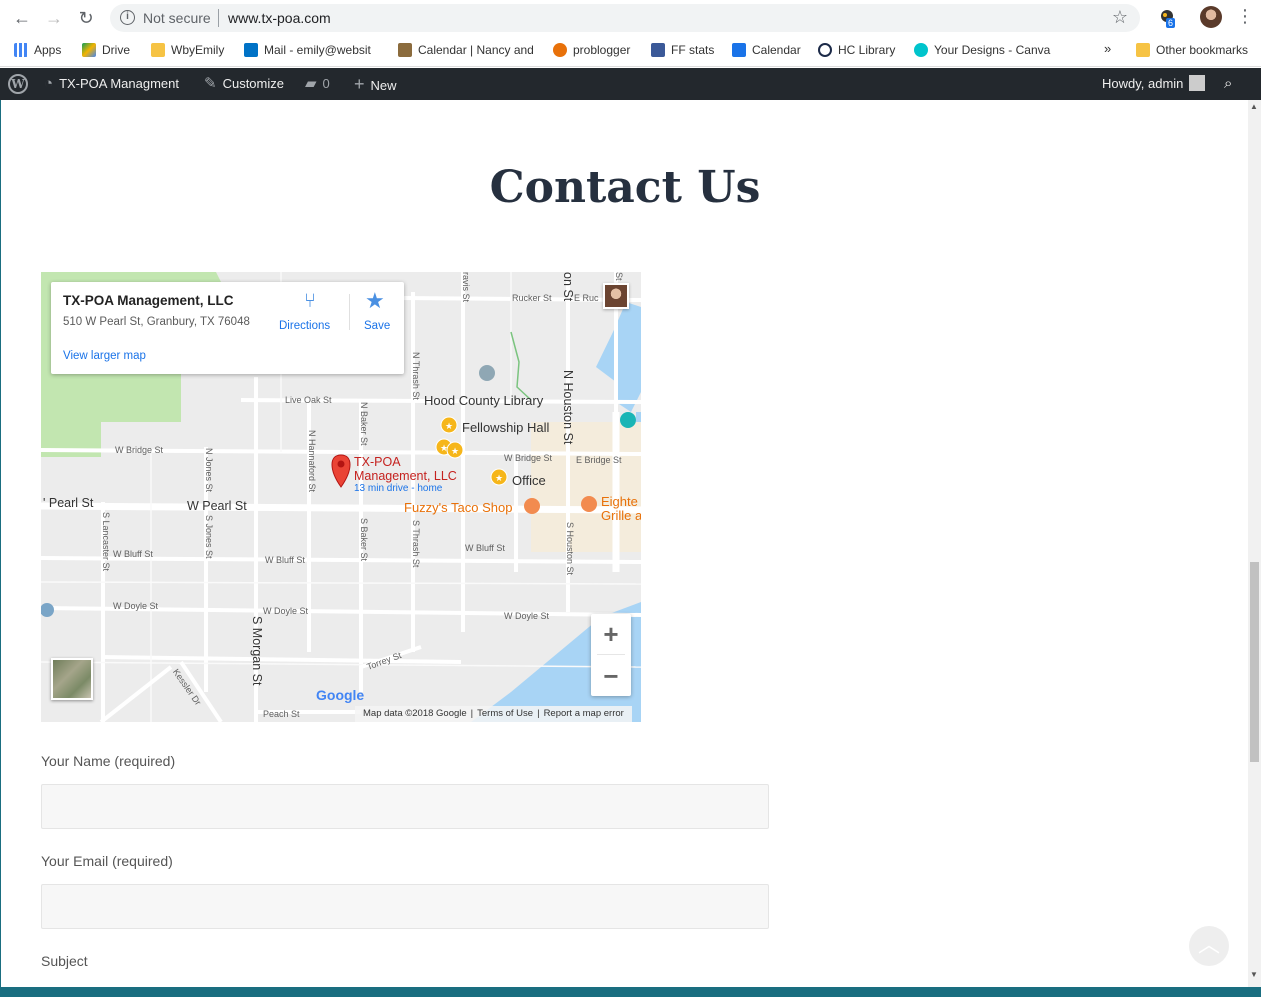 Image resolution: width=1261 pixels, height=997 pixels. What do you see at coordinates (310, 301) in the screenshot?
I see `directions-icon: ⑂` at bounding box center [310, 301].